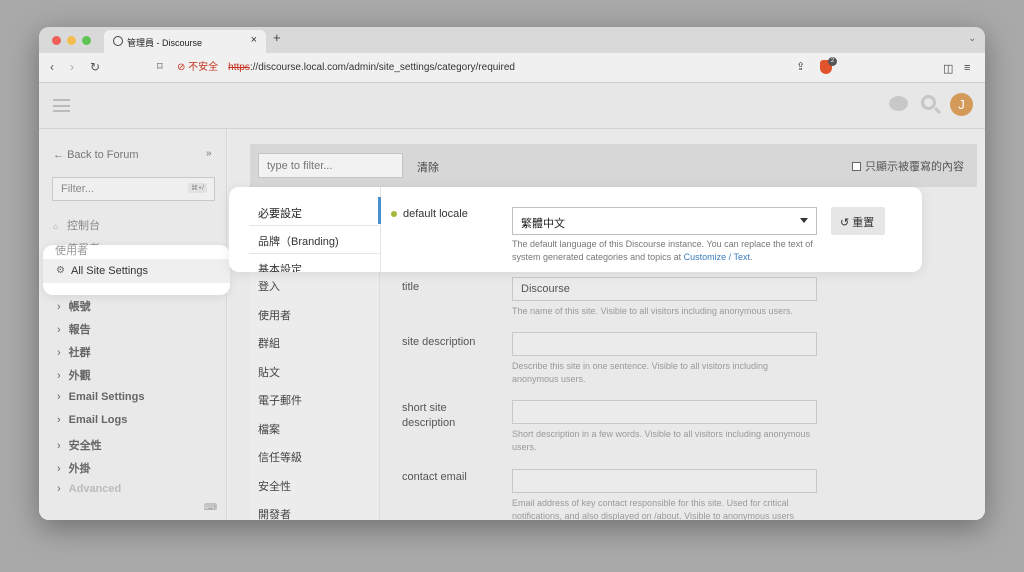 This screenshot has width=1024, height=572. What do you see at coordinates (269, 286) in the screenshot?
I see `category-item: 登入` at bounding box center [269, 286].